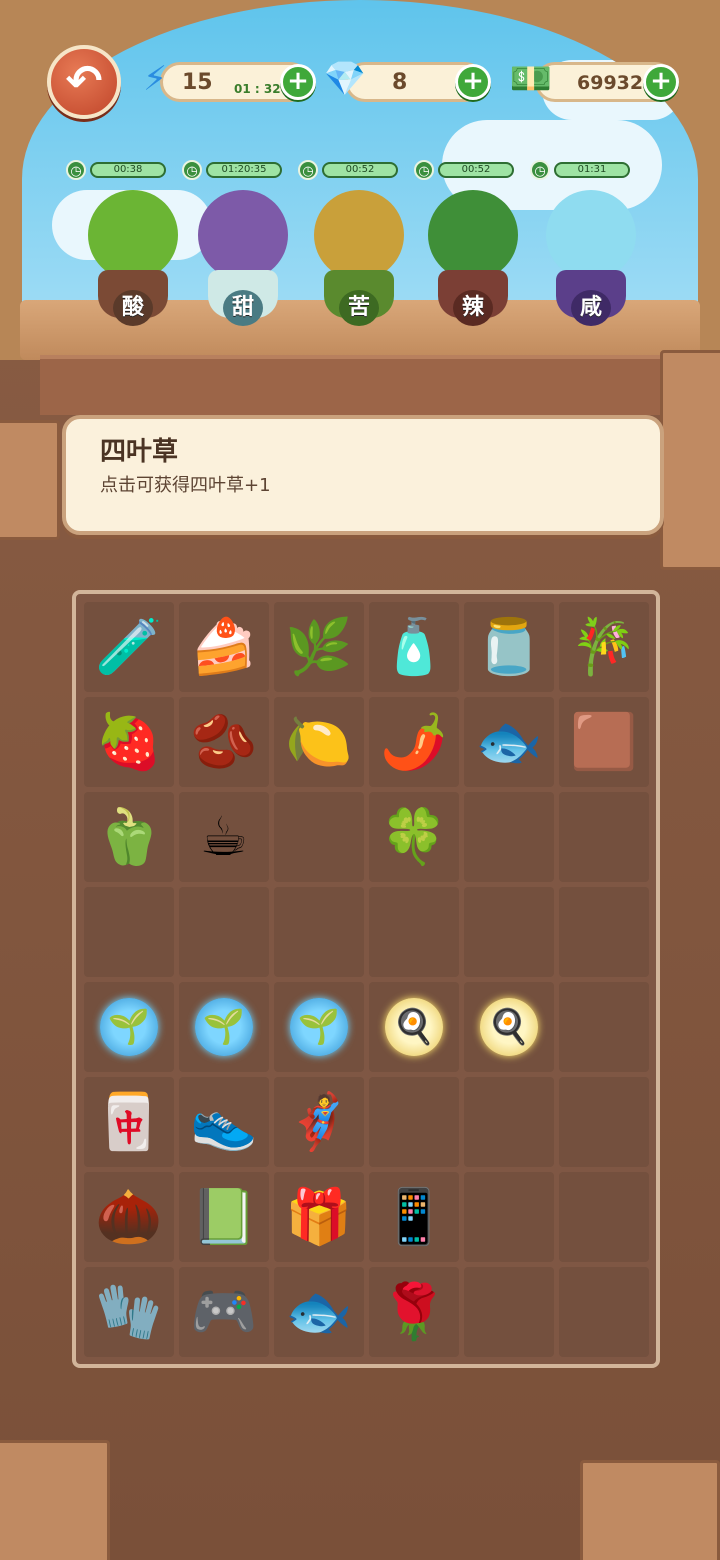 The image size is (720, 1560). Describe the element at coordinates (197, 82) in the screenshot. I see `energy-value: 15` at that location.